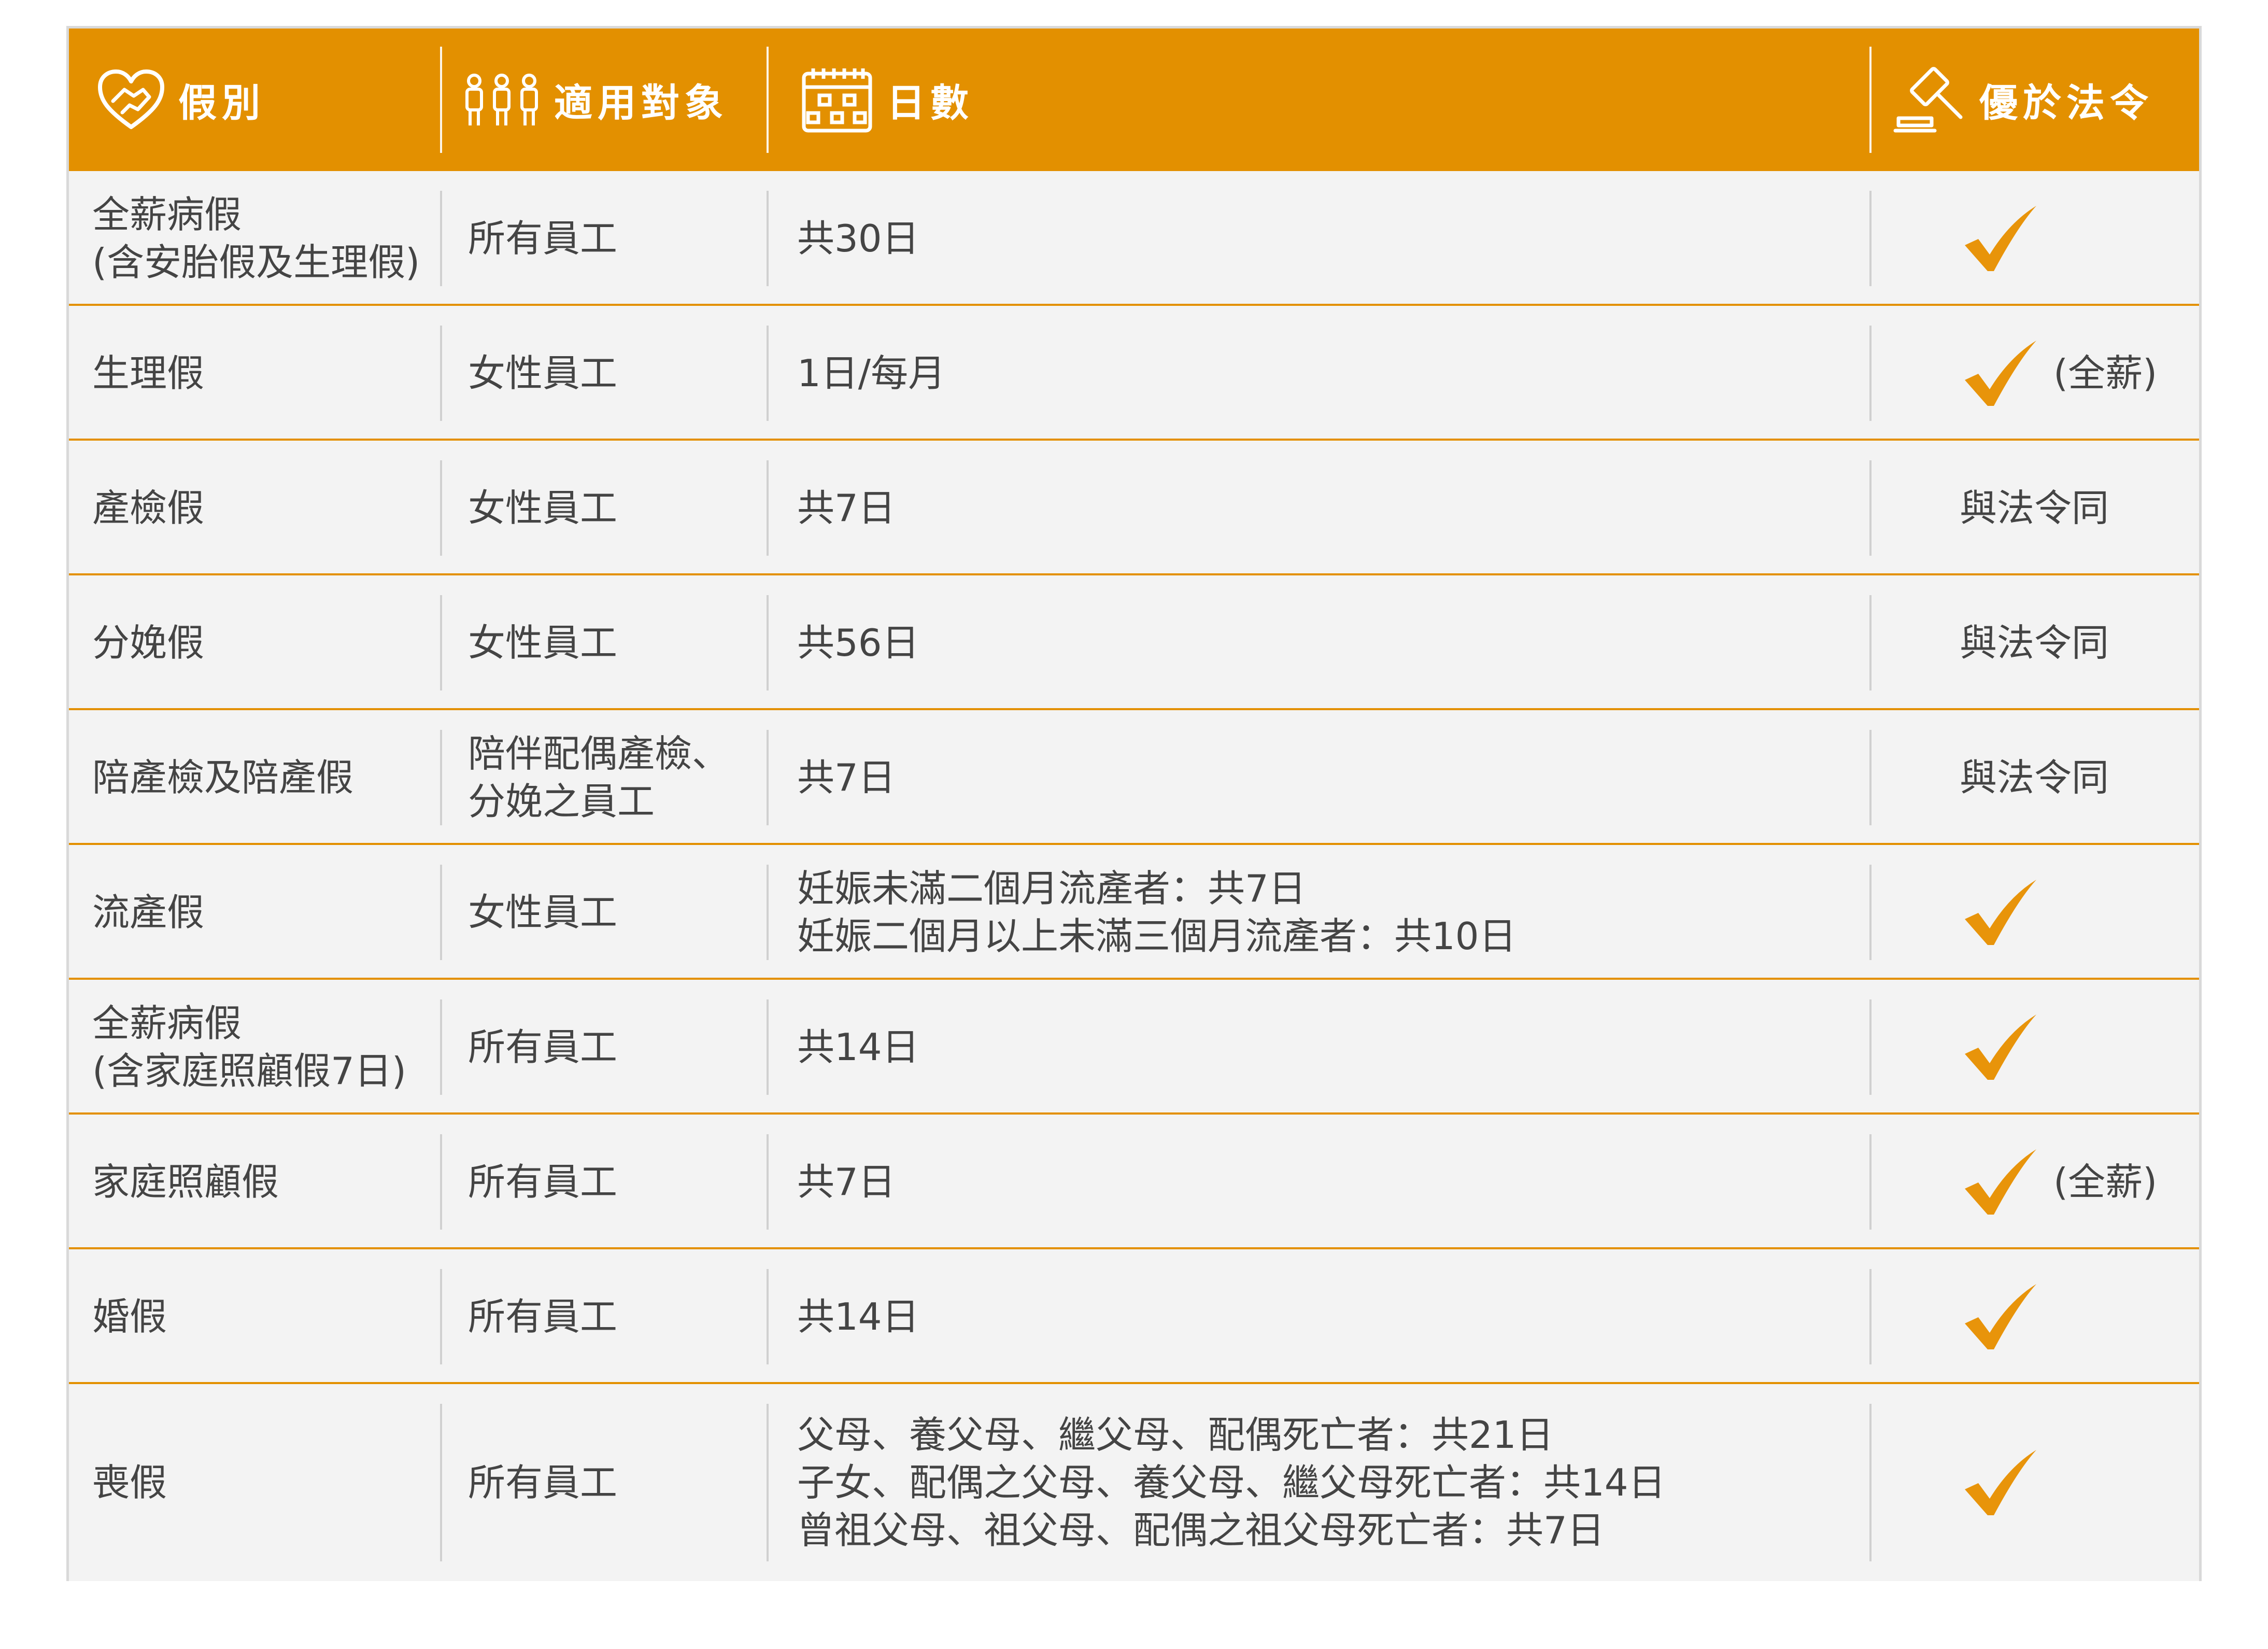  What do you see at coordinates (1134, 777) in the screenshot?
I see `table-row: 陪產檢及陪產假 陪伴配偶產檢、 分娩之員工 共7日 與法令同` at bounding box center [1134, 777].